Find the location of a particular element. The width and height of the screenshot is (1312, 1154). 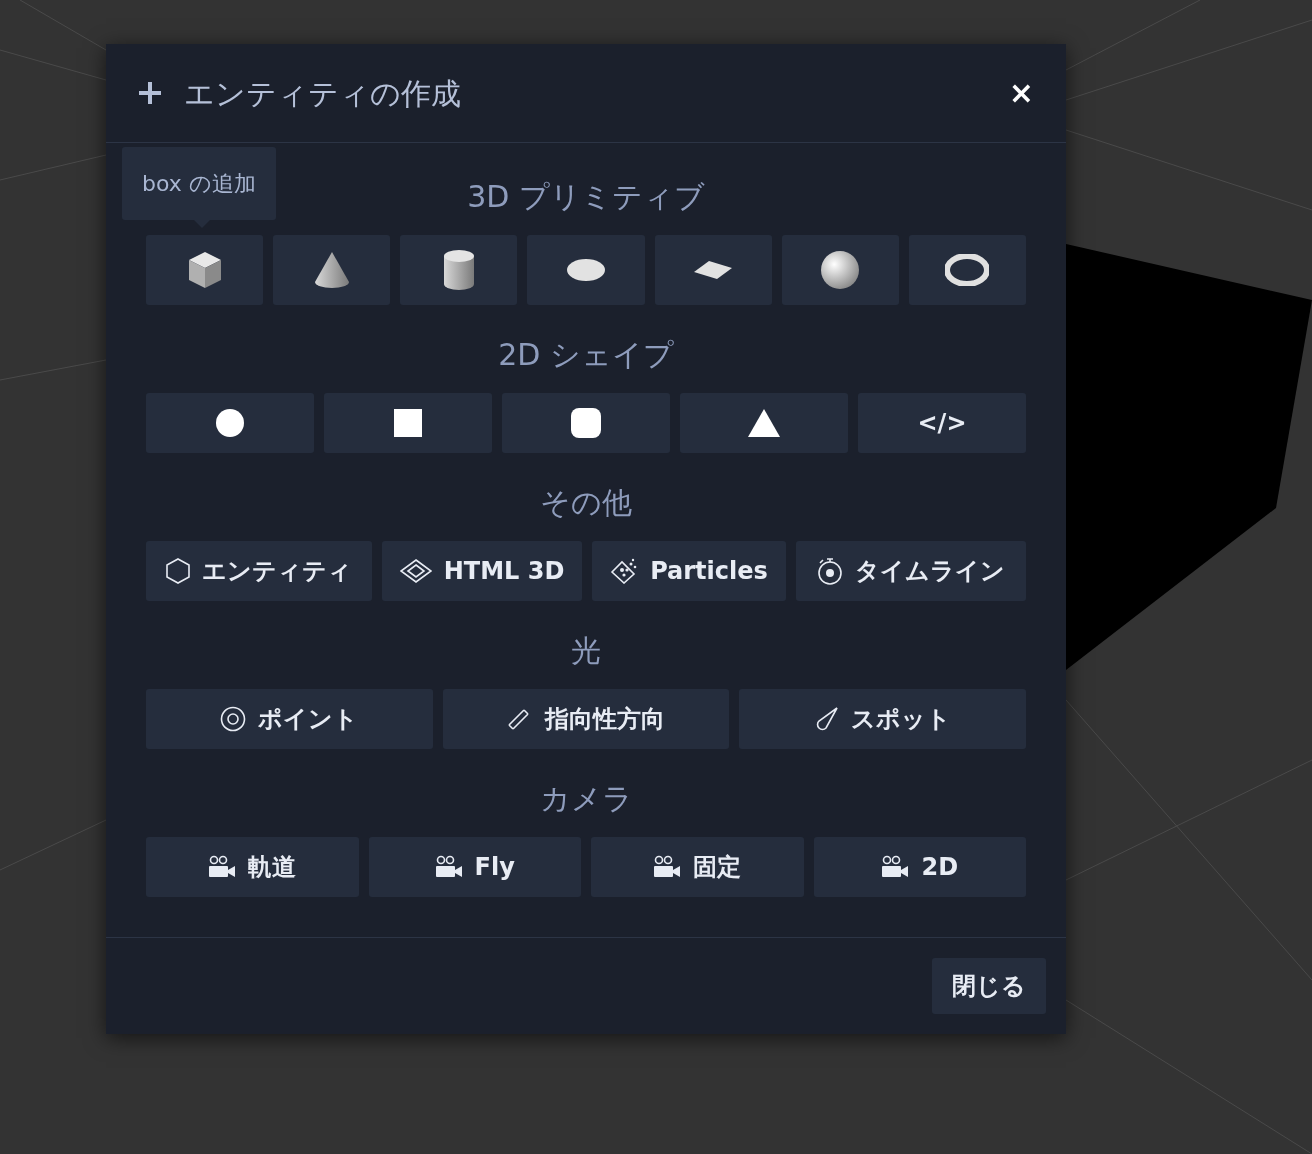

plane-icon is located at coordinates (713, 270).